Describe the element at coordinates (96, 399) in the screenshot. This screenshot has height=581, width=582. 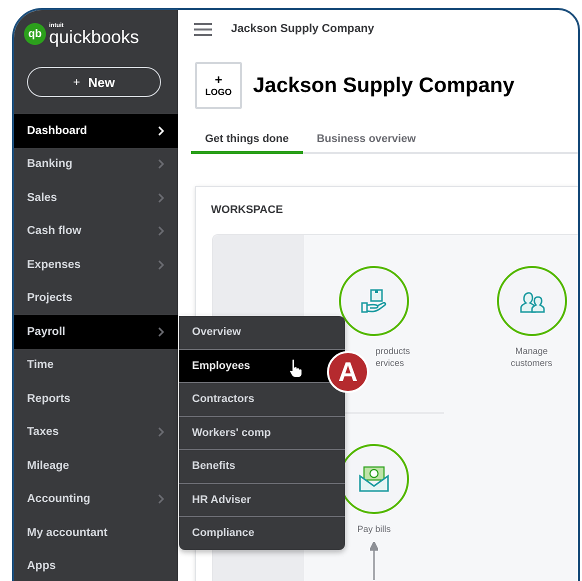
I see `sidebar-item: Reports` at that location.